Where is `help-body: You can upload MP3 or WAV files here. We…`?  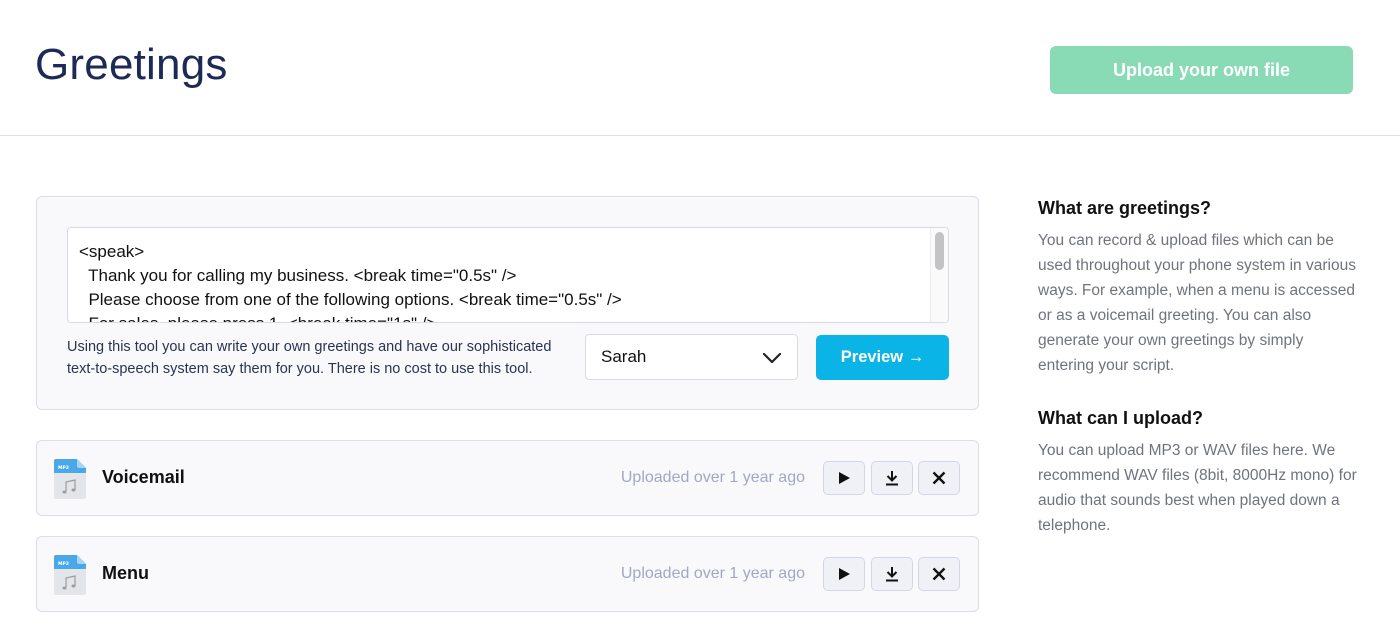 help-body: You can upload MP3 or WAV files here. We… is located at coordinates (1197, 488).